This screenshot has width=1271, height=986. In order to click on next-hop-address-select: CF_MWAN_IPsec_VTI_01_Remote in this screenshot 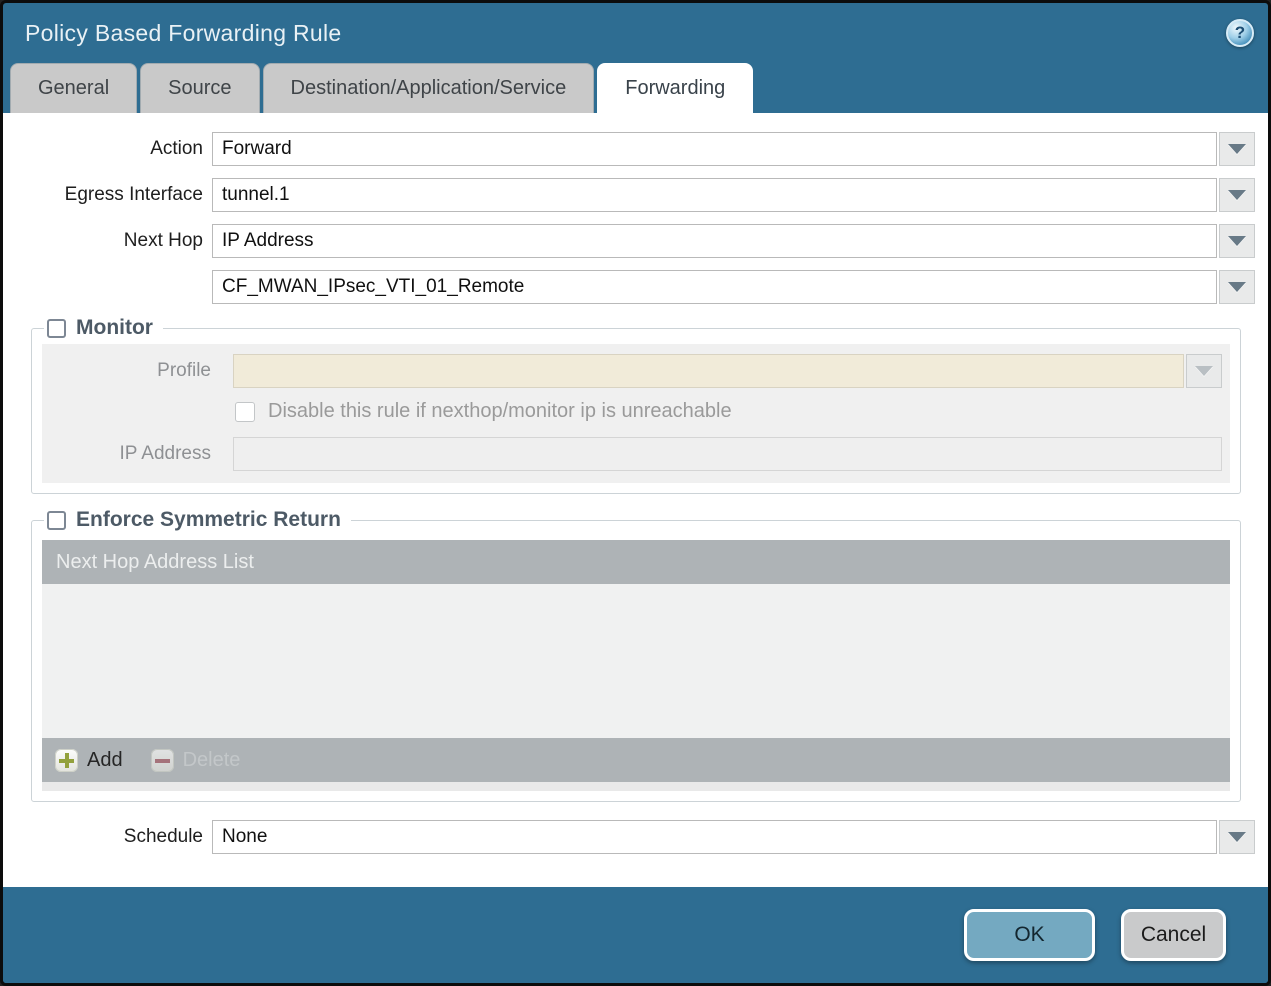, I will do `click(714, 287)`.